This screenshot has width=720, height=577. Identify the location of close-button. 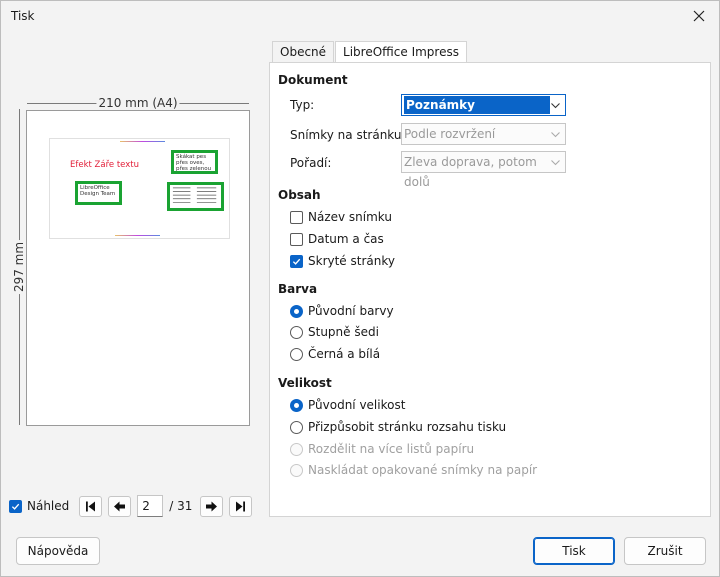
(699, 16).